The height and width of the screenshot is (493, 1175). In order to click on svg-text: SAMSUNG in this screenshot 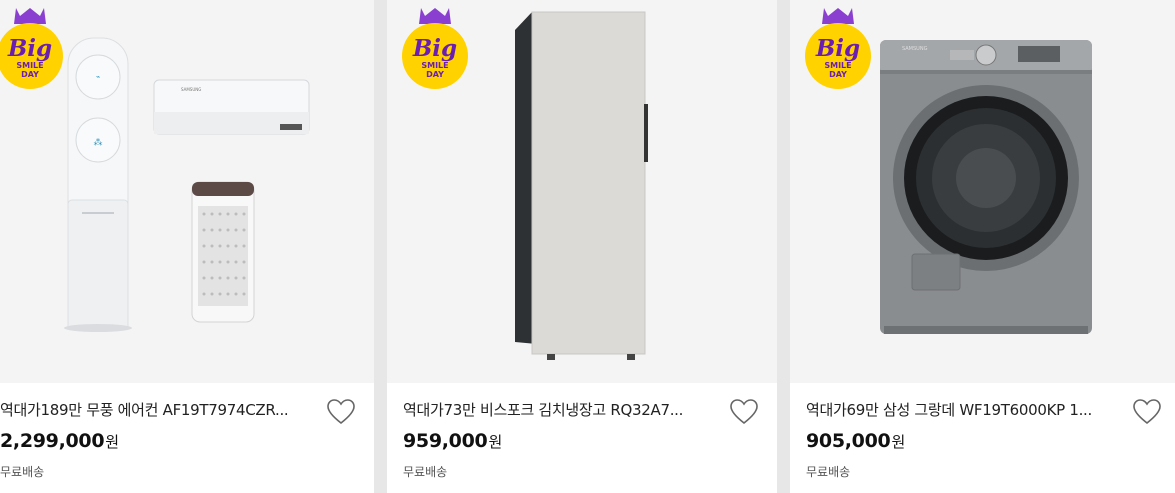, I will do `click(915, 49)`.